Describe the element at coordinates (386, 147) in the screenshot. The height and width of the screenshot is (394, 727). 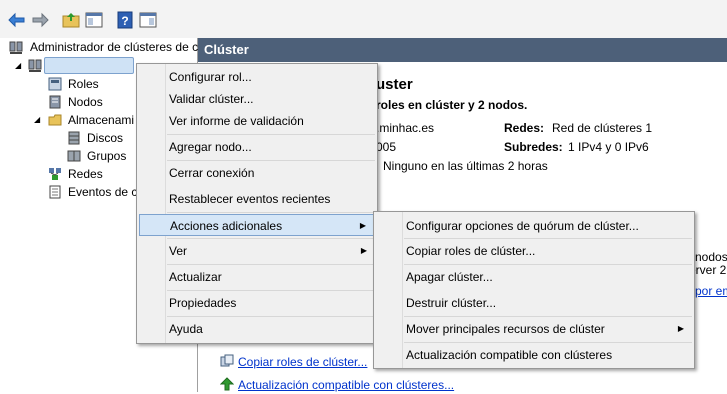
I see `cluster-version: 005` at that location.